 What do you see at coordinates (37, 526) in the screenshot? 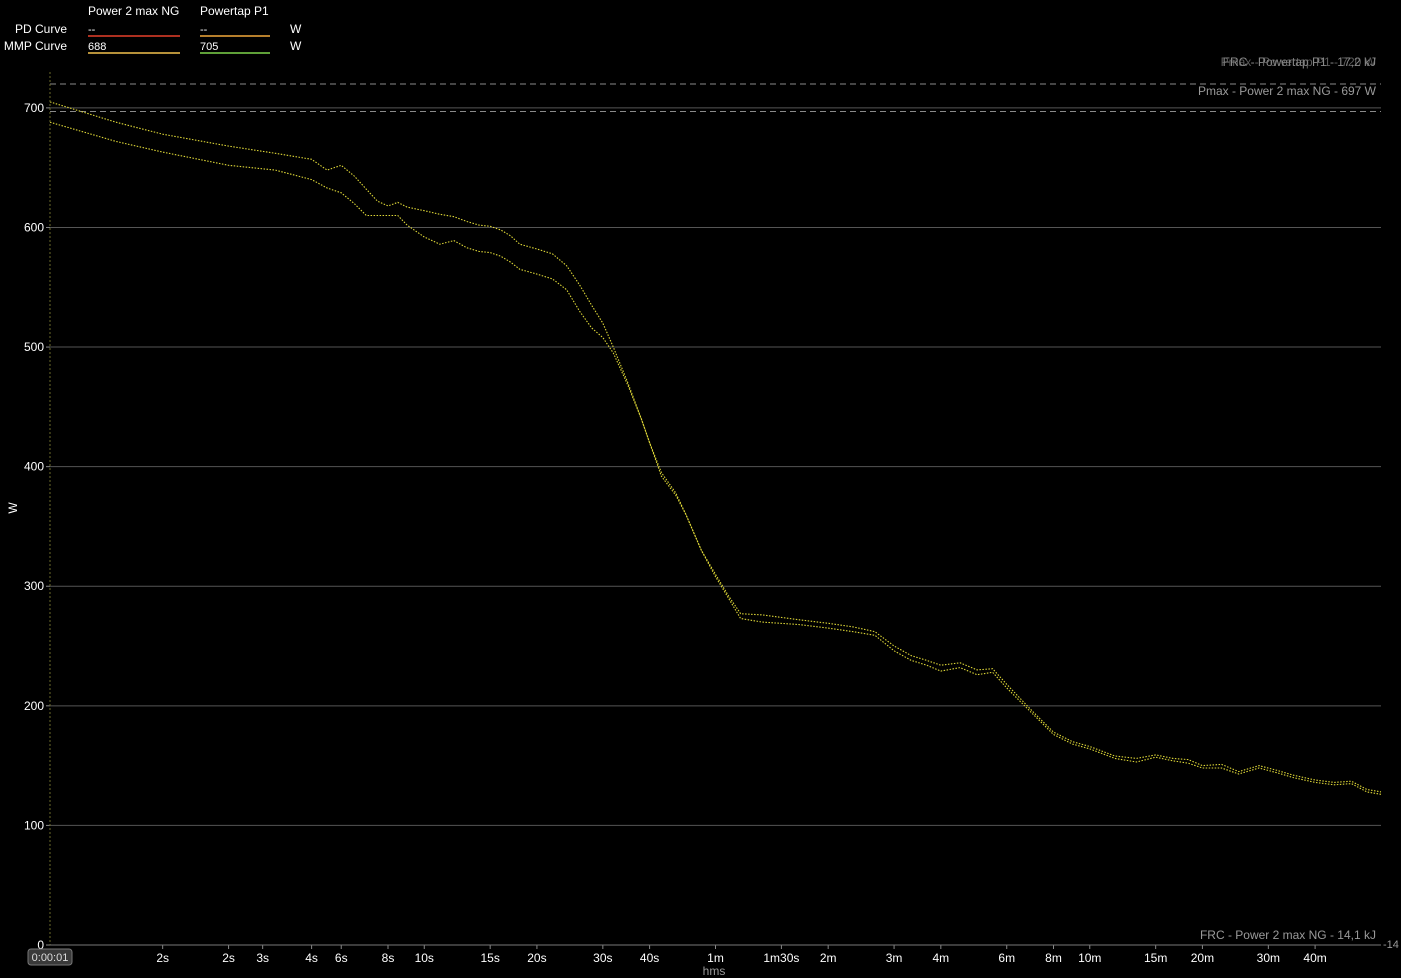
I see `y-axis-ticks: 0100200300400500600700` at bounding box center [37, 526].